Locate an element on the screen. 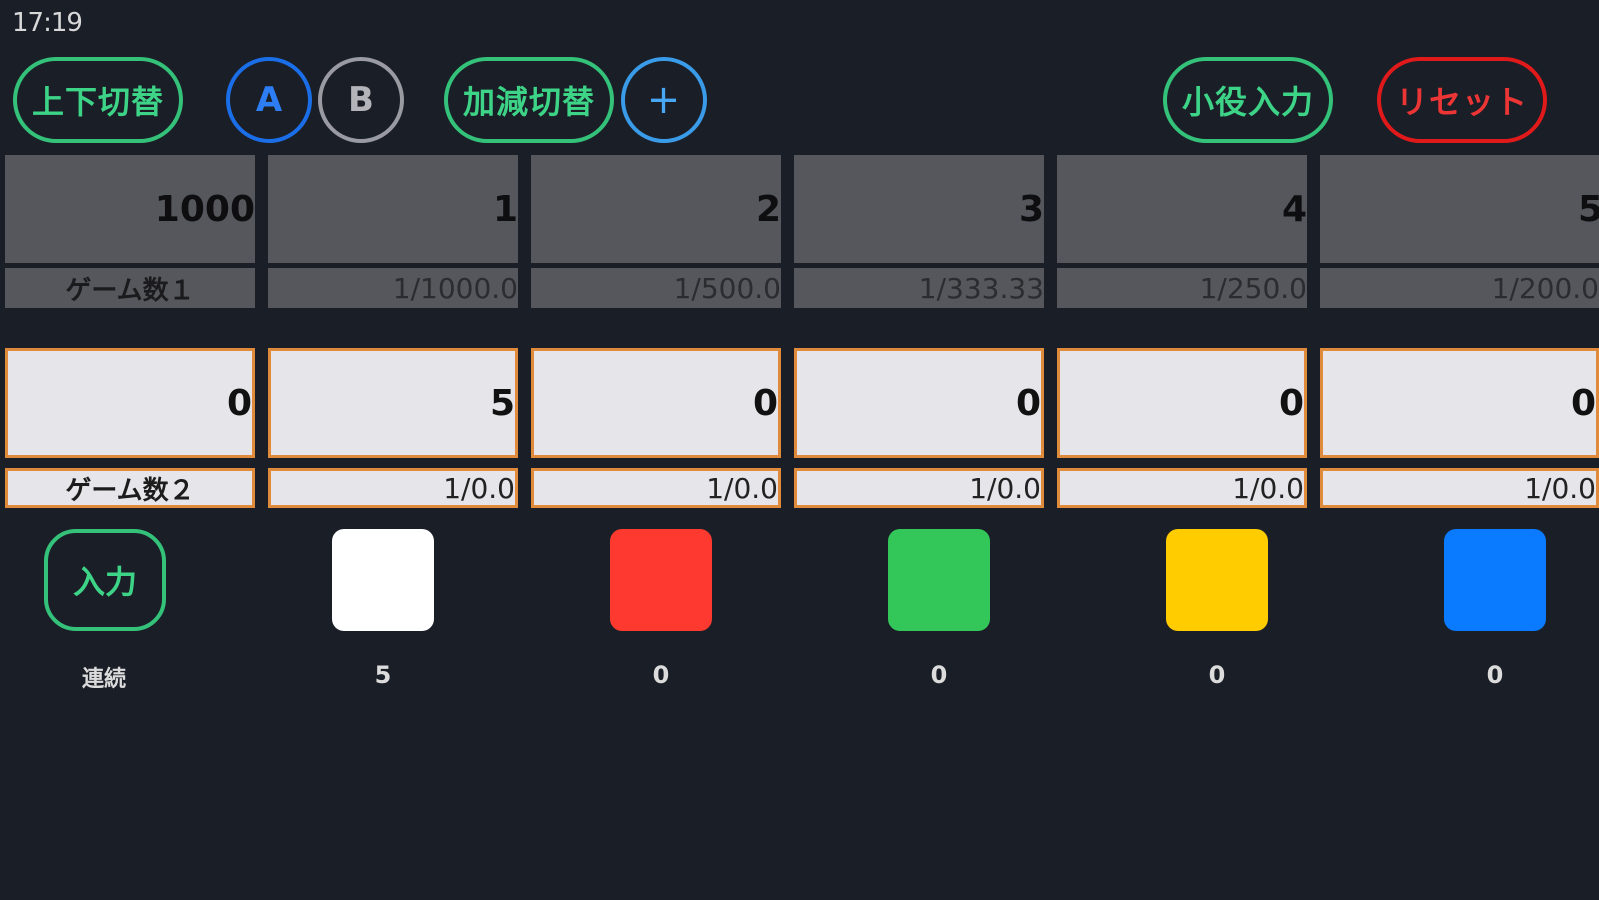 The image size is (1599, 900). reset-button: リセット is located at coordinates (1462, 100).